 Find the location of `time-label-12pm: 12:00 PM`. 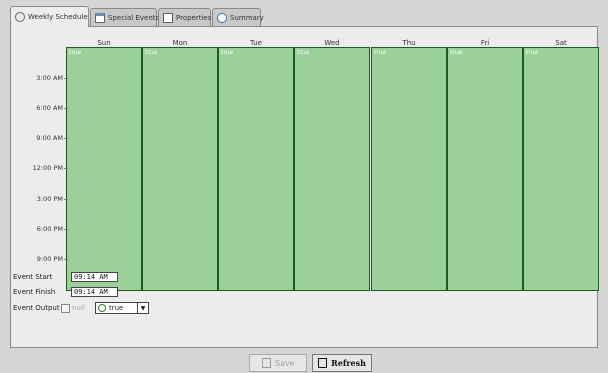

time-label-12pm: 12:00 PM is located at coordinates (47, 168).